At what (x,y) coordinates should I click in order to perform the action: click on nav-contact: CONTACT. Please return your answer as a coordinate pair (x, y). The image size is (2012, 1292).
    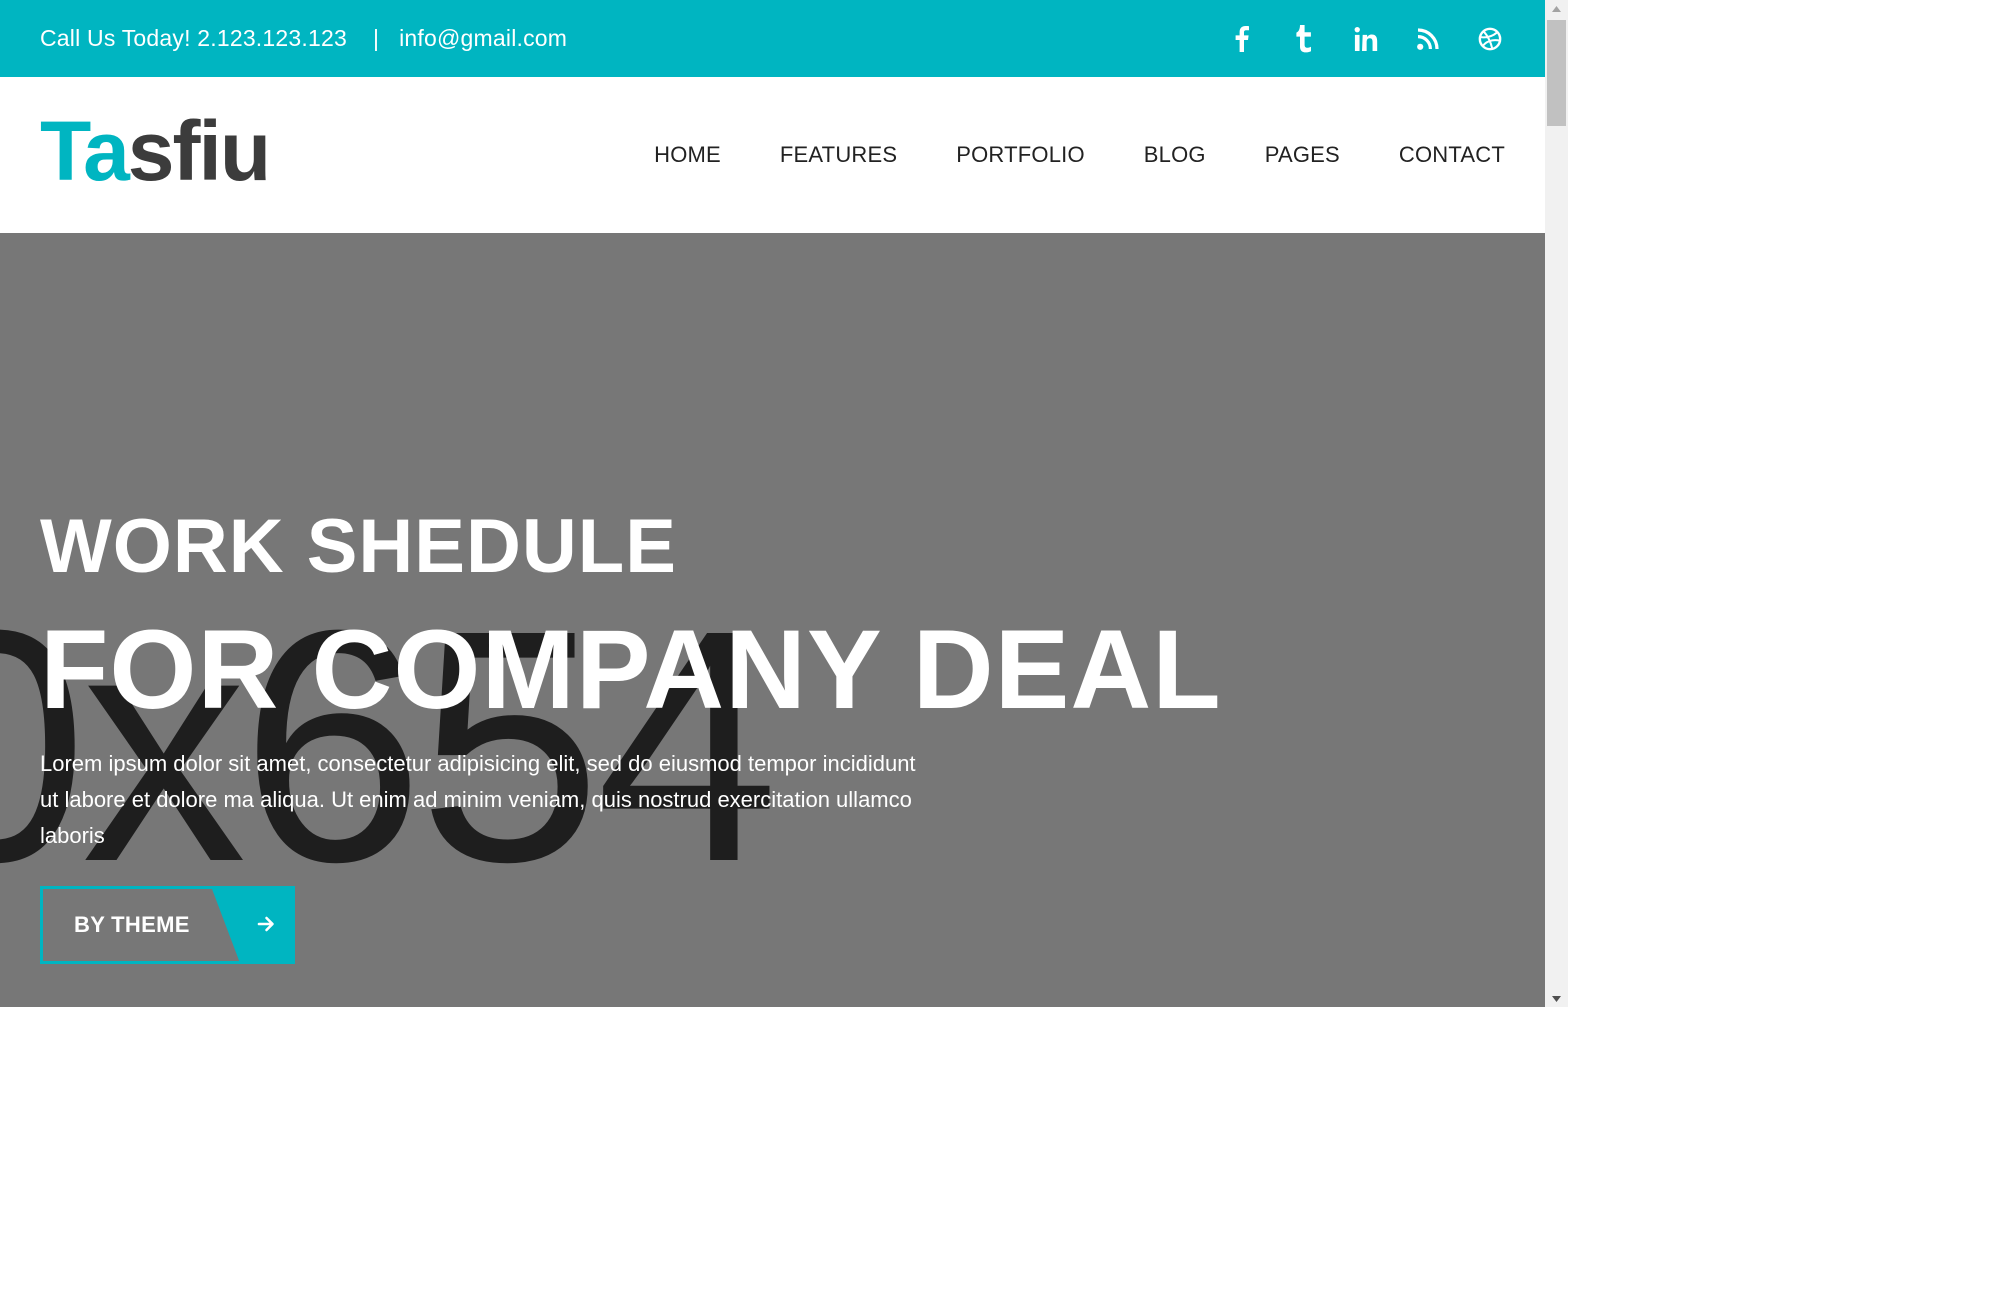
    Looking at the image, I should click on (1452, 155).